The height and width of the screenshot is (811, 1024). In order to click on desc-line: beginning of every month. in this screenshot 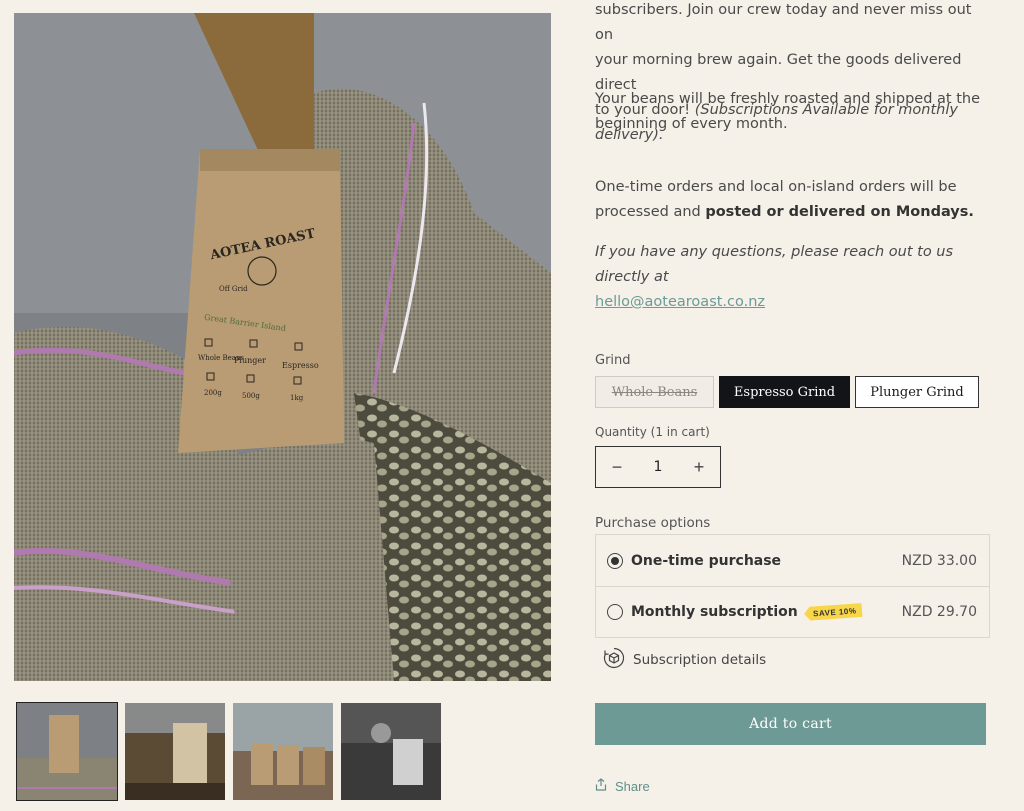, I will do `click(691, 124)`.